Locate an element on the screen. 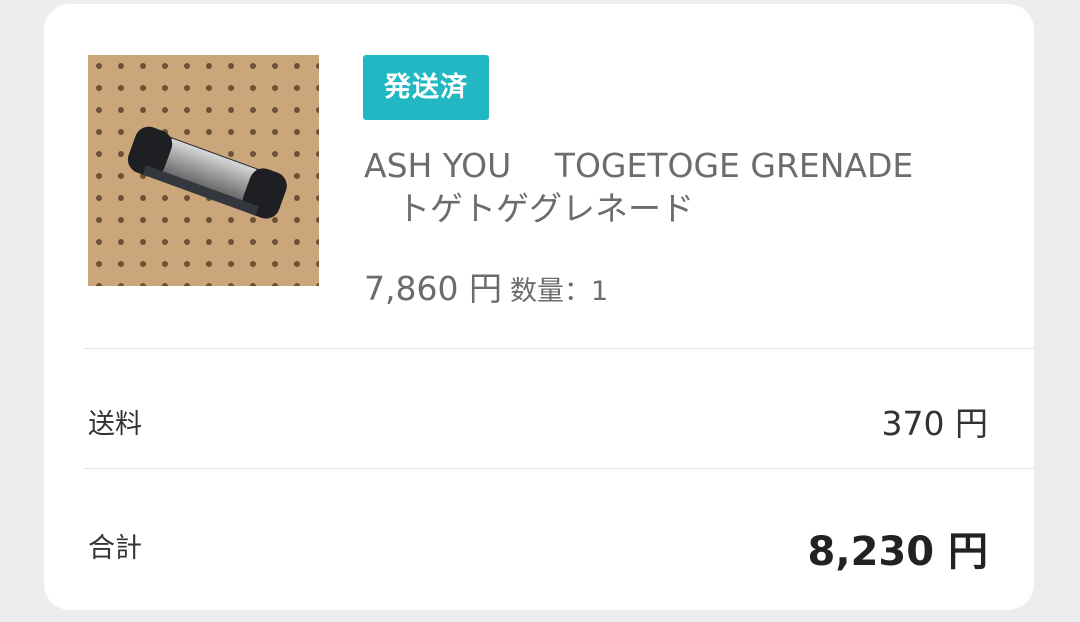 The width and height of the screenshot is (1080, 622). quantity: 数量：1 is located at coordinates (559, 291).